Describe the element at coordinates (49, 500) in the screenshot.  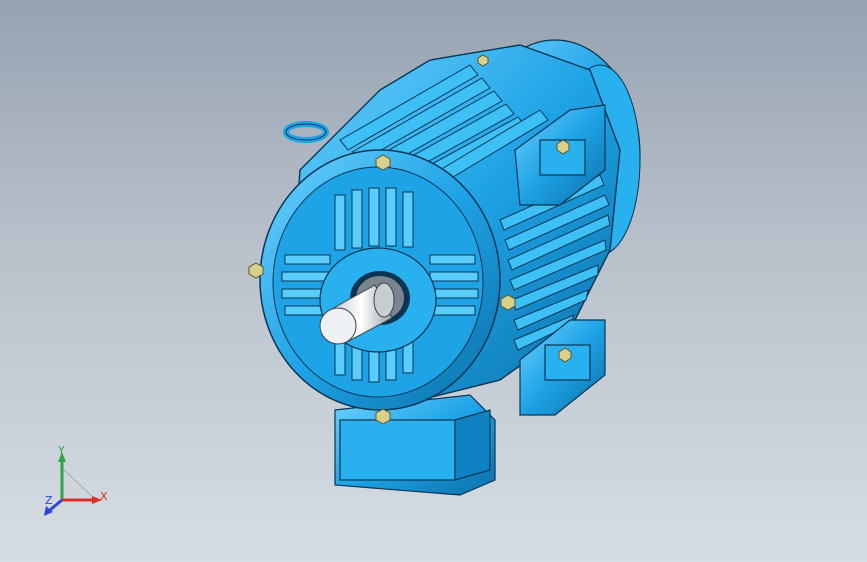
I see `z-axis-label: Z` at that location.